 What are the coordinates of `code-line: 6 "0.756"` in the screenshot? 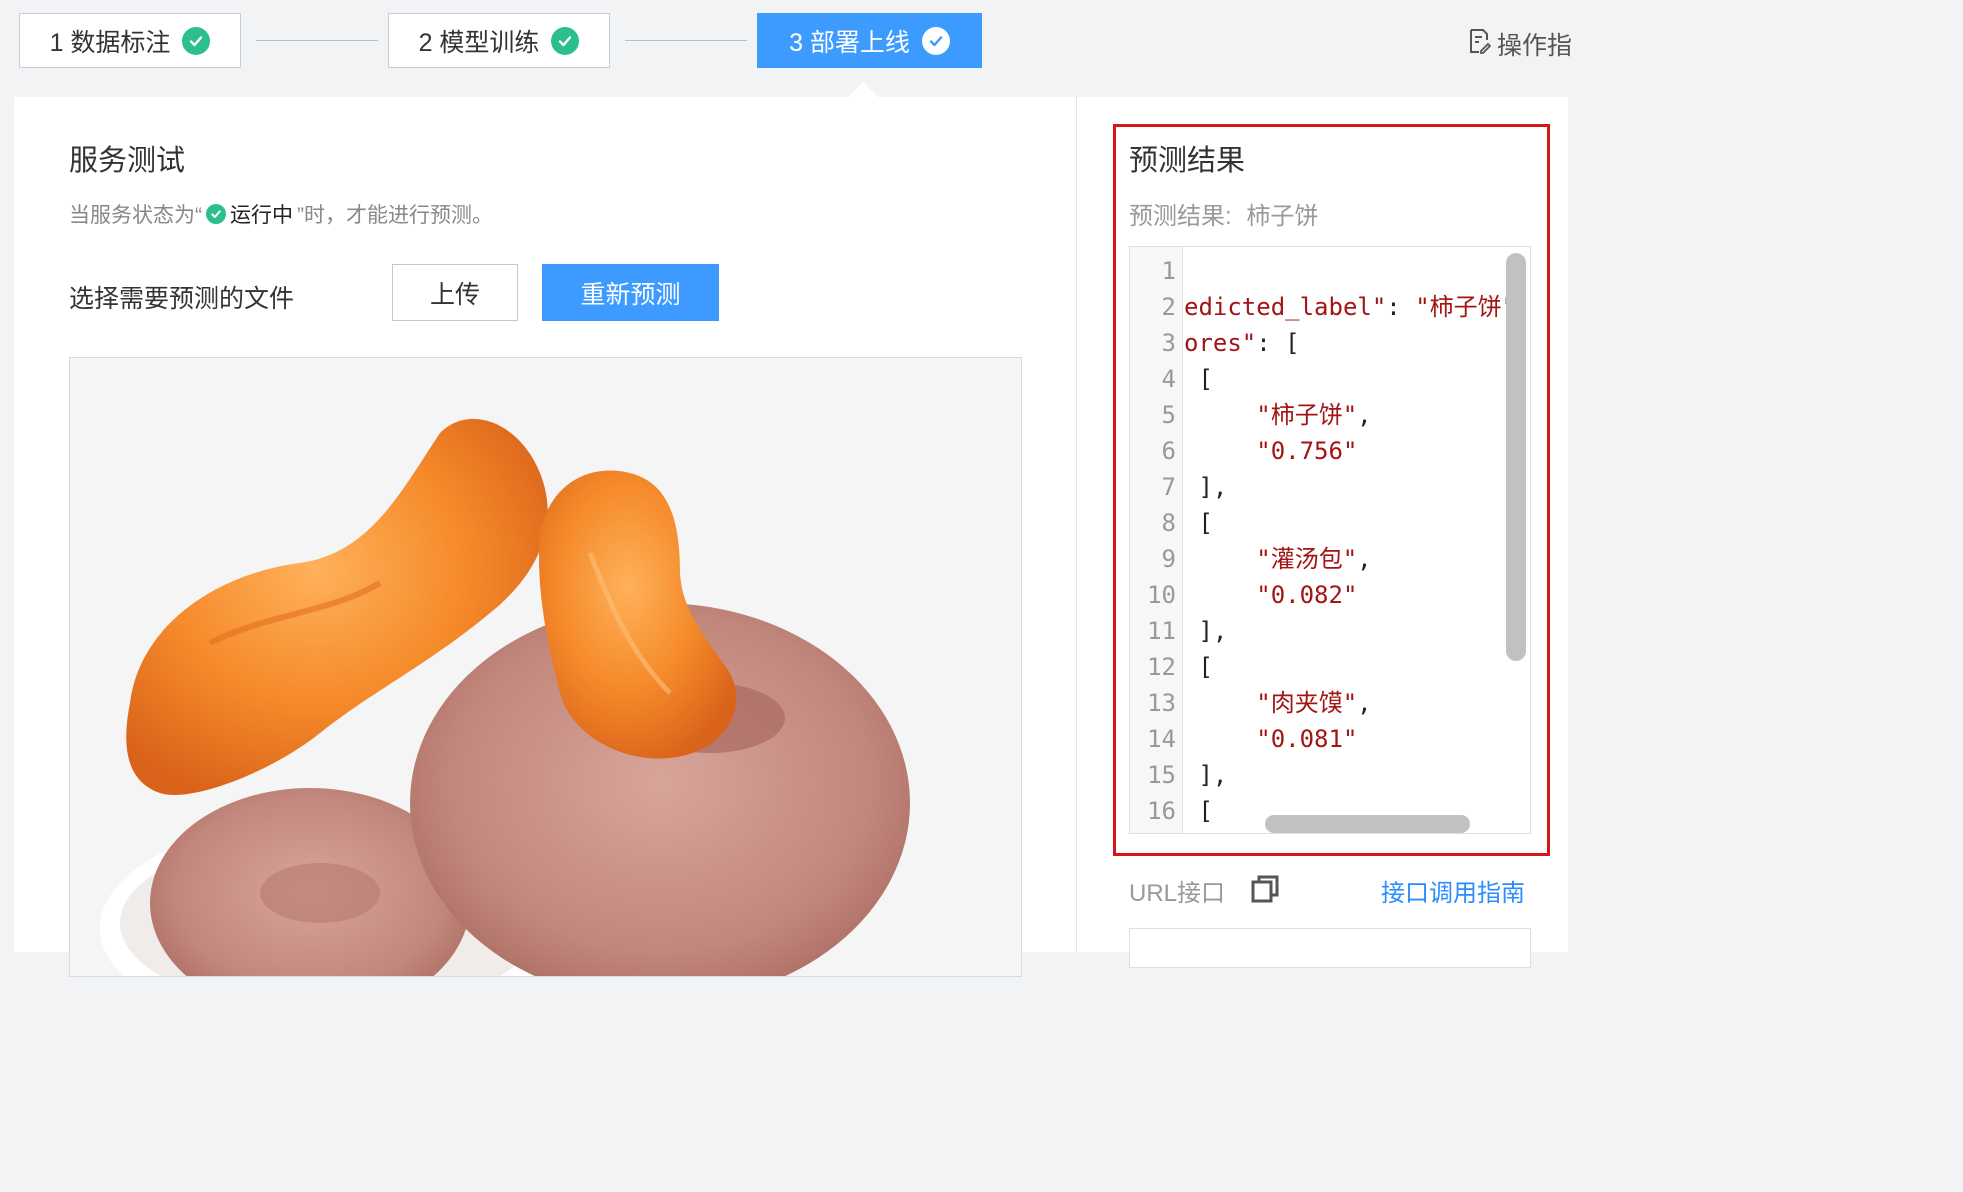 It's located at (1330, 451).